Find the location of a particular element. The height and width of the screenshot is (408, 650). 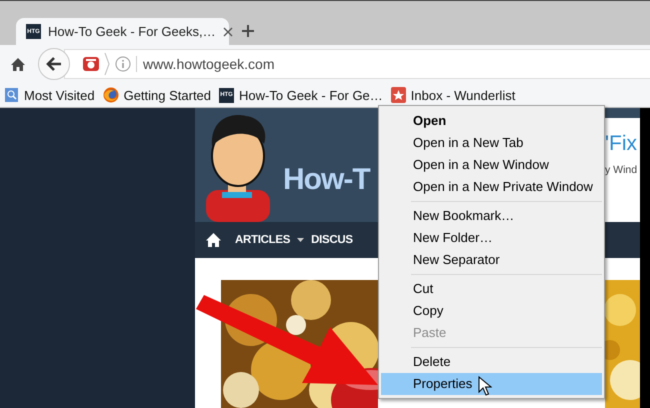

menu-item: Delete is located at coordinates (491, 362).